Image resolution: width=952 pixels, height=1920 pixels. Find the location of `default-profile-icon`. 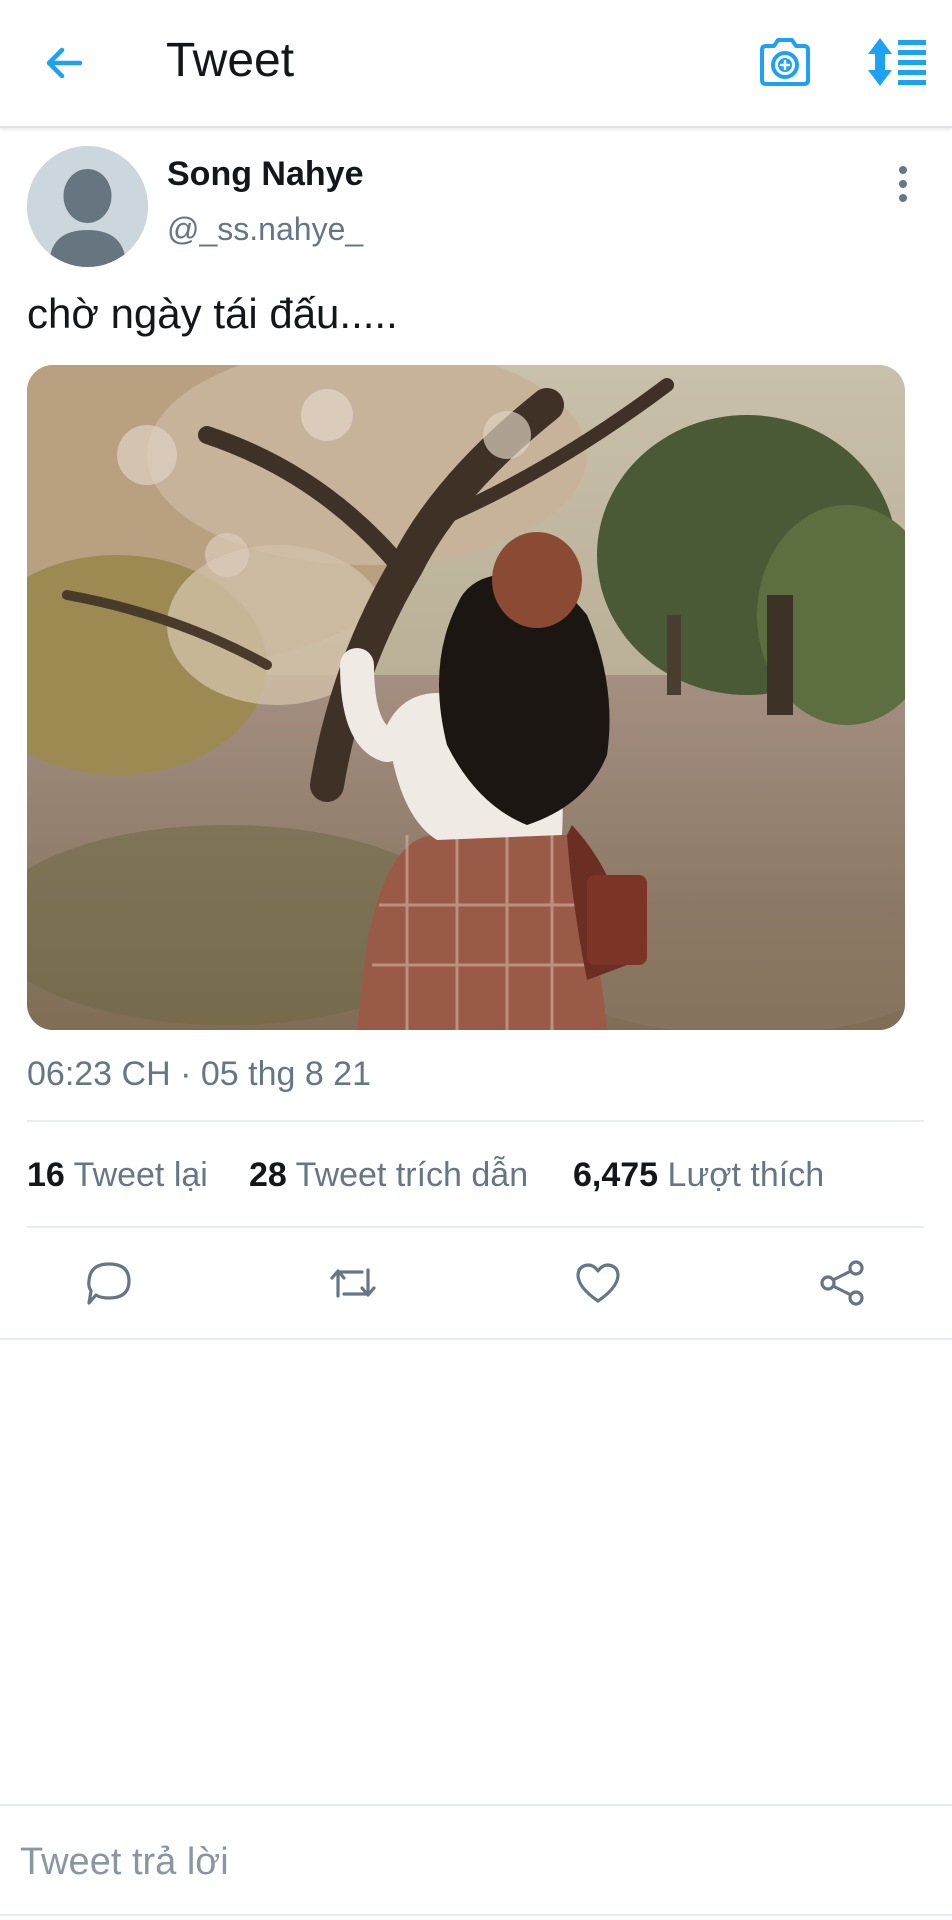

default-profile-icon is located at coordinates (87, 206).